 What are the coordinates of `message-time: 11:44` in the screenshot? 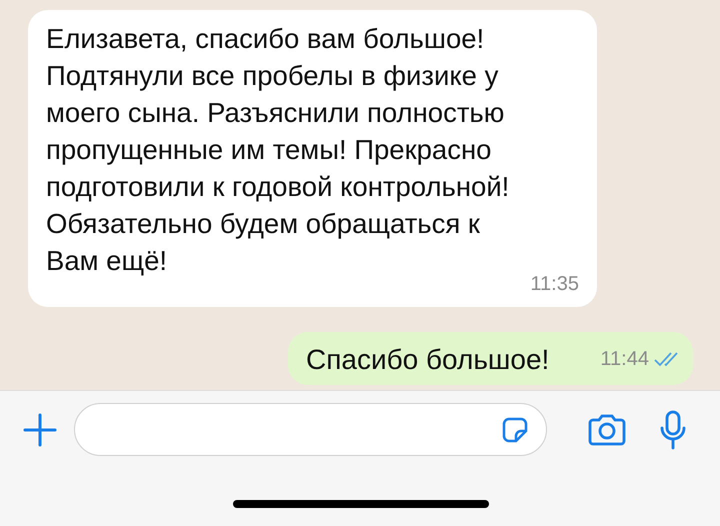 It's located at (624, 359).